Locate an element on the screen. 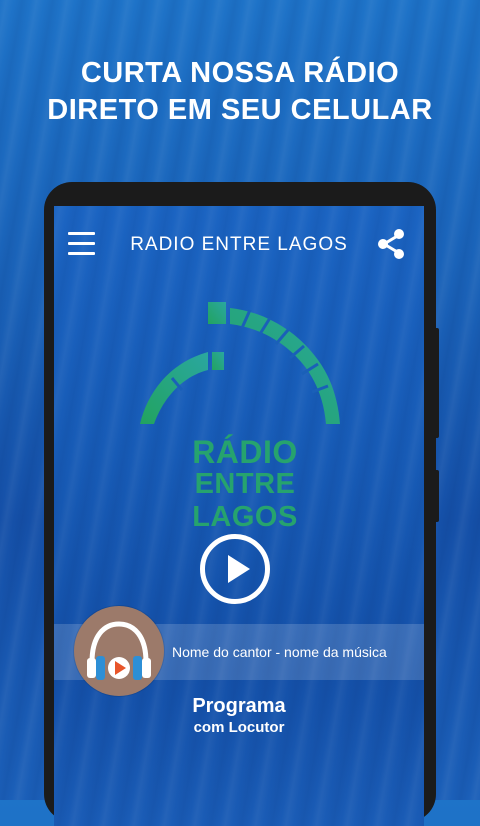 The width and height of the screenshot is (480, 826). app-title: RADIO ENTRE LAGOS is located at coordinates (239, 244).